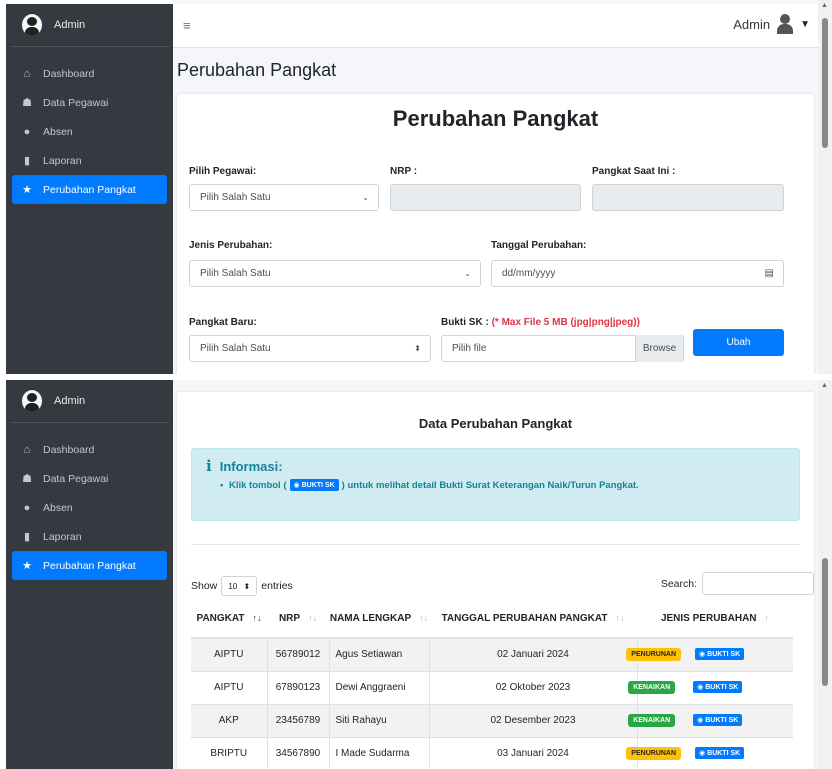  Describe the element at coordinates (229, 619) in the screenshot. I see `column-pangkat: PANGKAT ↑↓` at that location.